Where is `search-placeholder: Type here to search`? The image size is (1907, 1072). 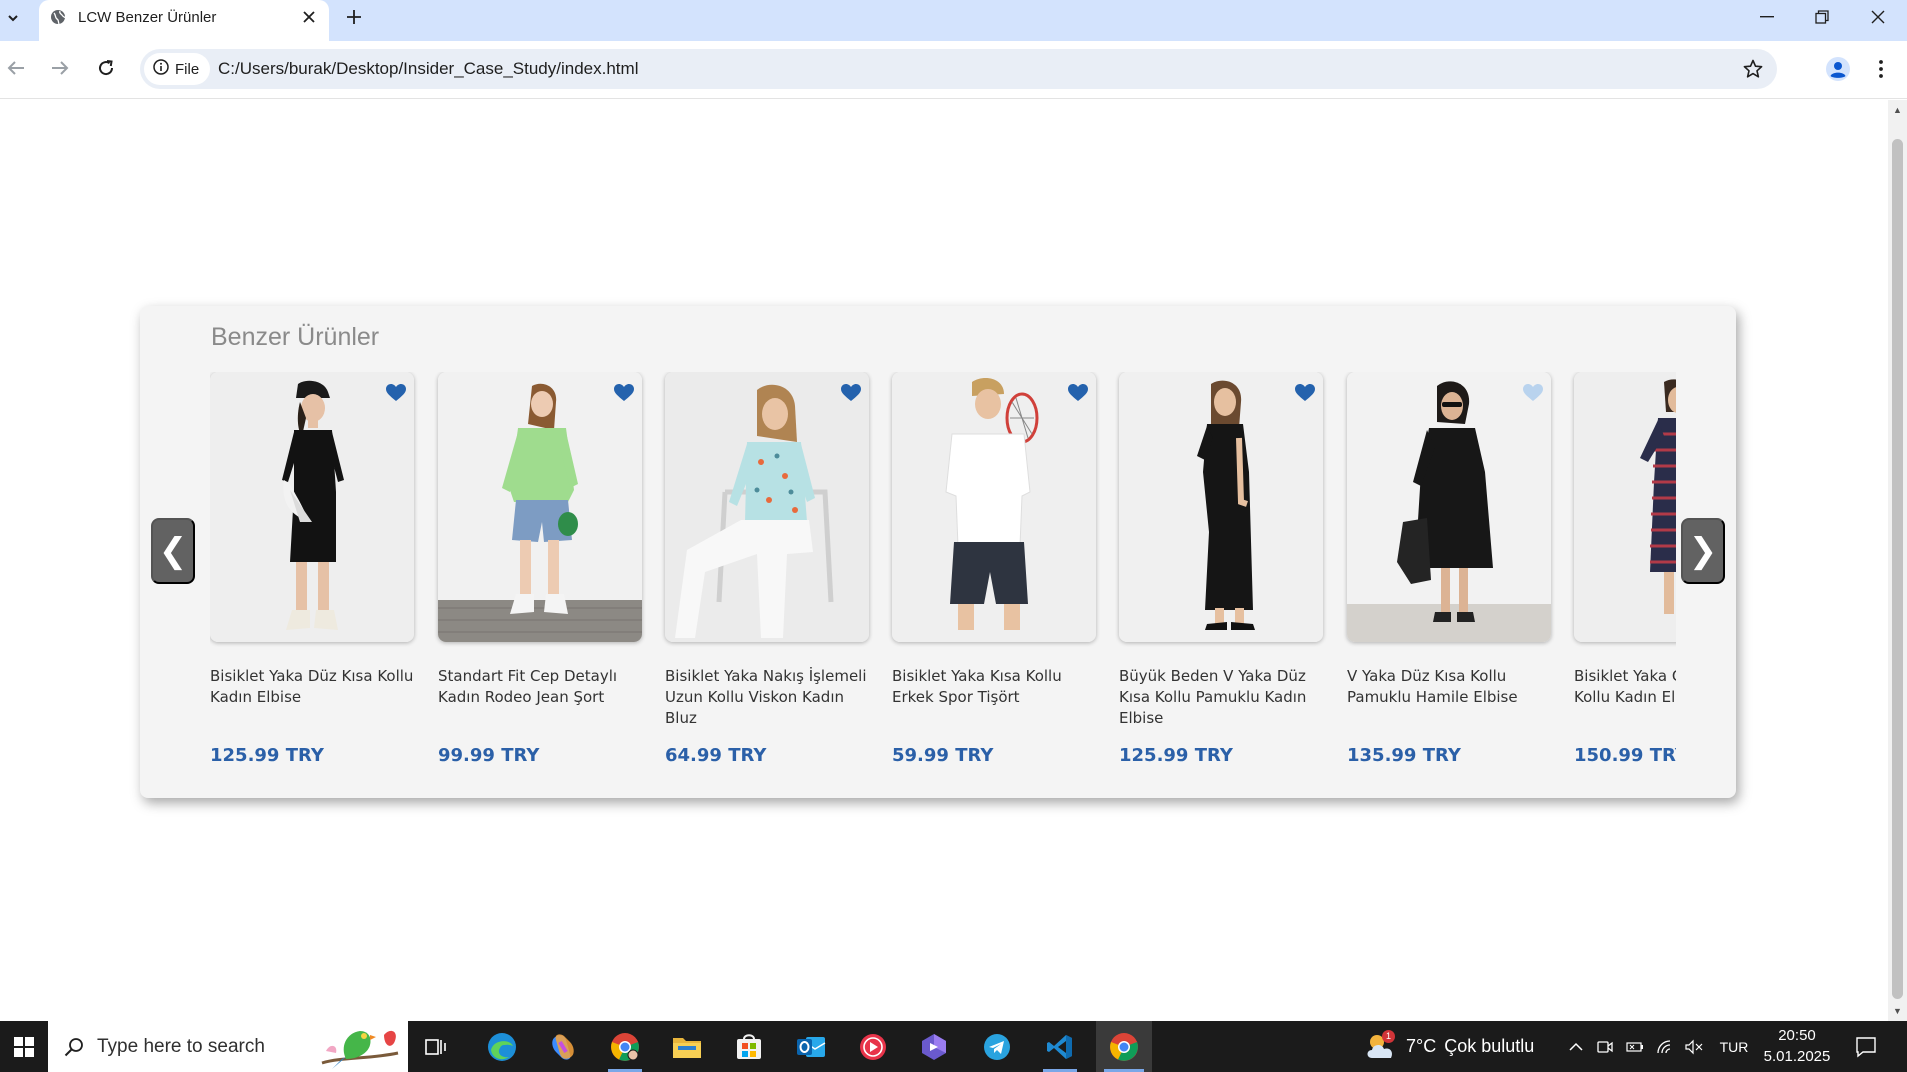 search-placeholder: Type here to search is located at coordinates (181, 1046).